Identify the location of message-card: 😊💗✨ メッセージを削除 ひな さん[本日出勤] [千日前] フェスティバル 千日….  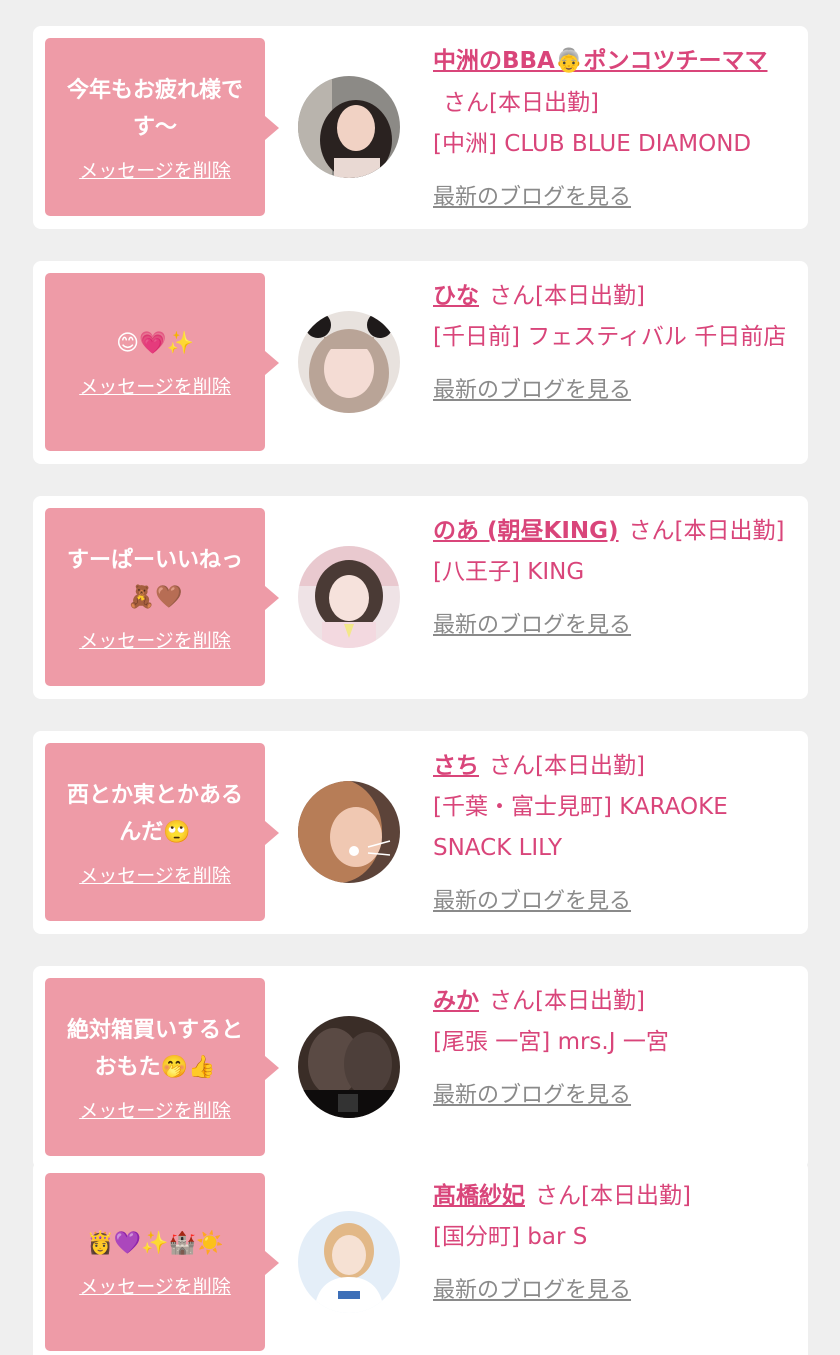
(420, 362).